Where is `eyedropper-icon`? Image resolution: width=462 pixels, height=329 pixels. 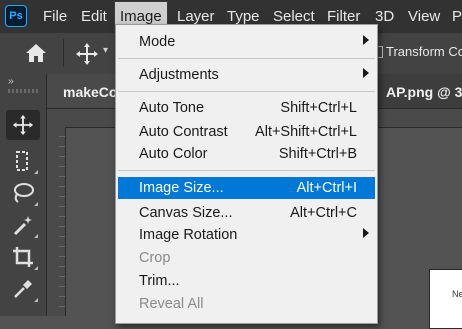
eyedropper-icon is located at coordinates (23, 289).